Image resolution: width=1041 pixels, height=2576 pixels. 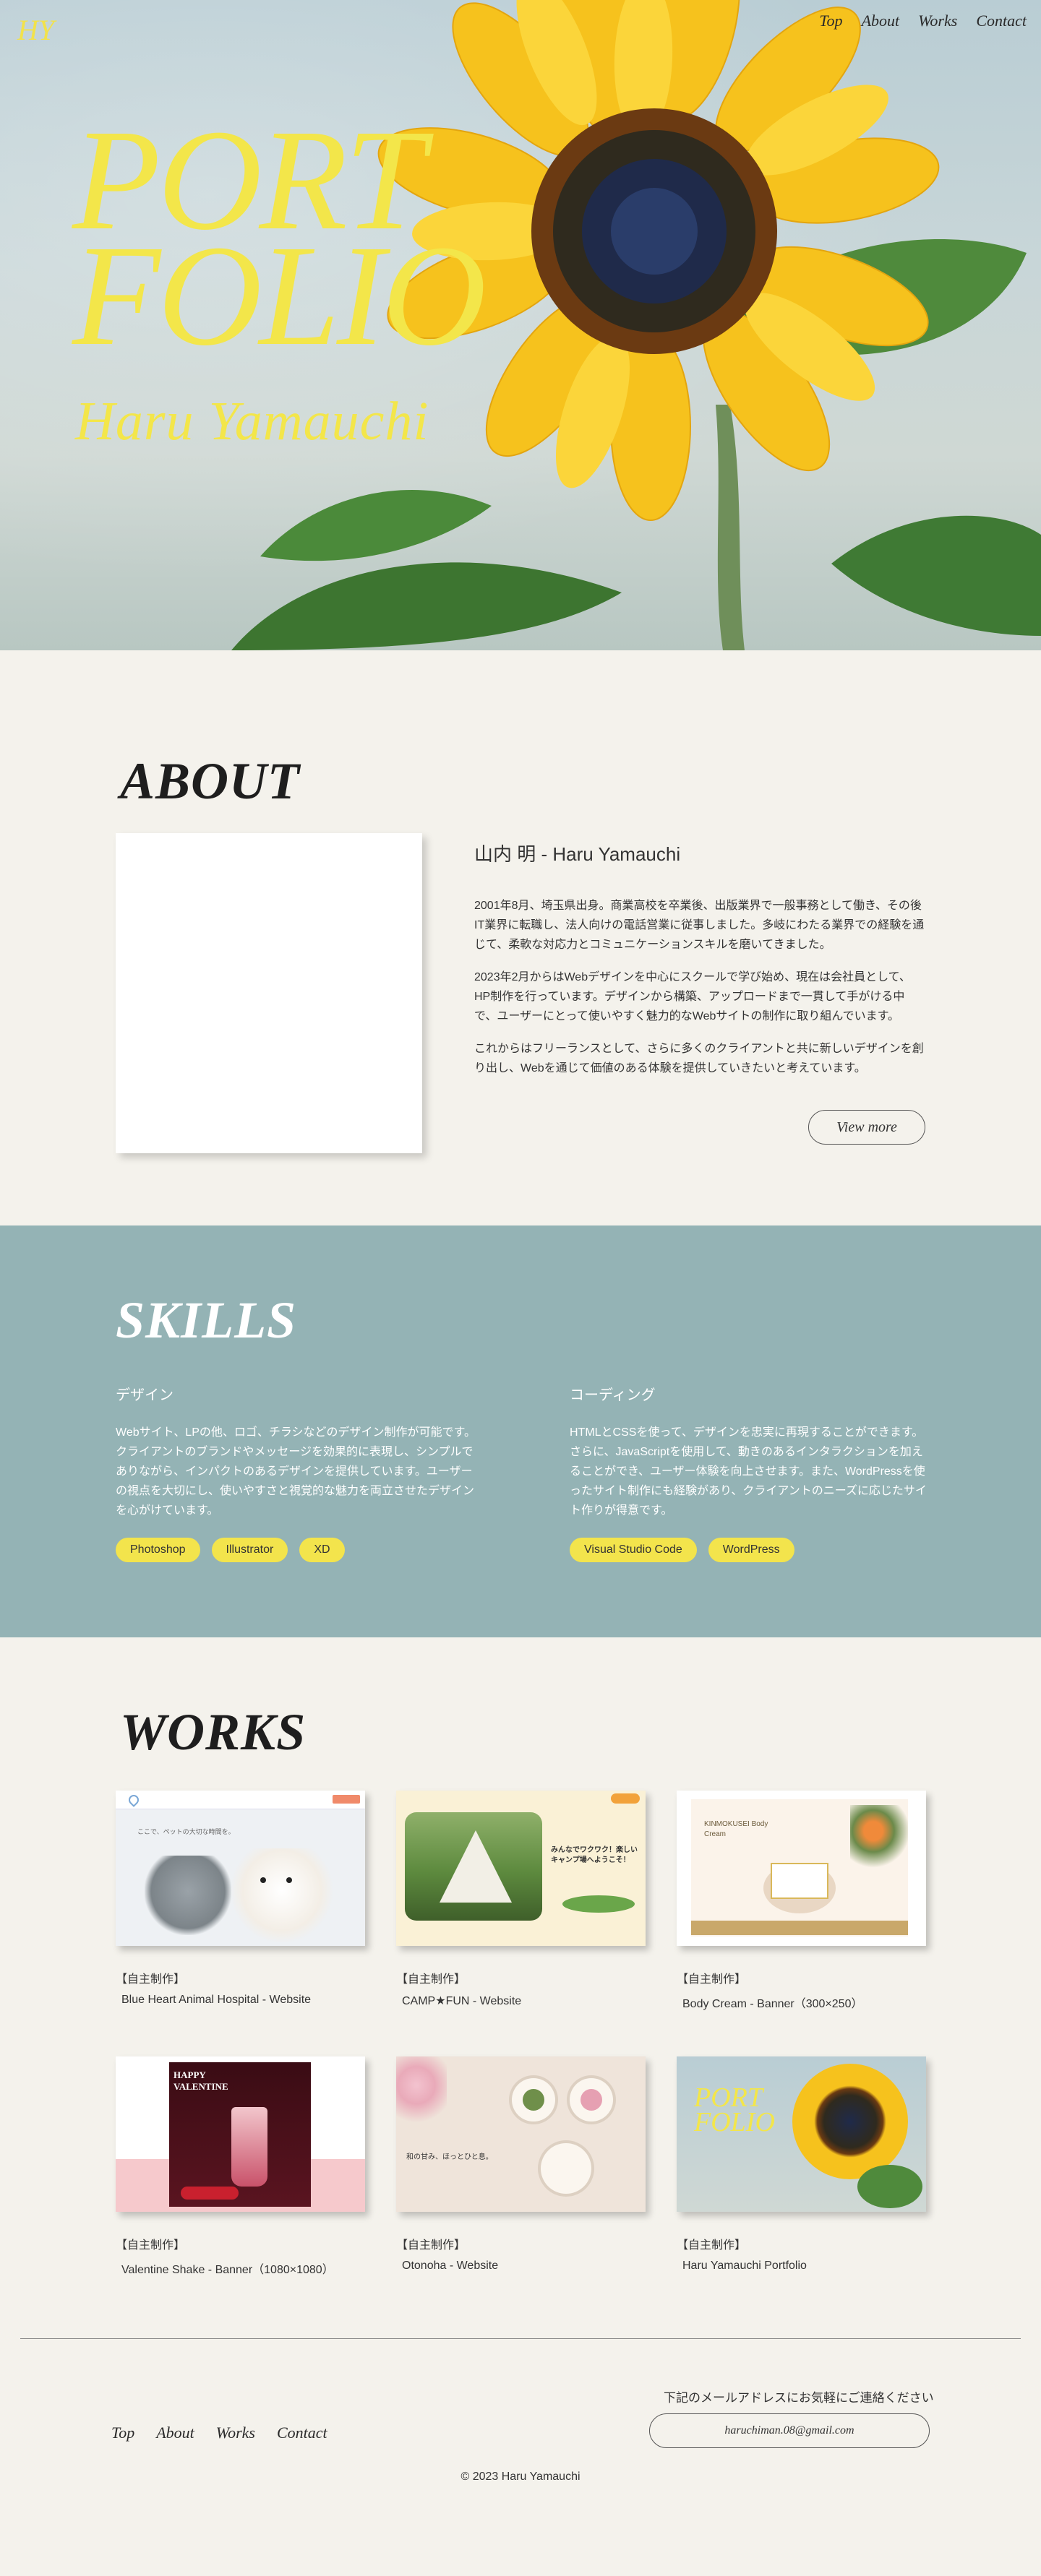 I want to click on thumb-caption: みんなでワクワク！楽しいキャンプ場へようこそ！, so click(x=594, y=1855).